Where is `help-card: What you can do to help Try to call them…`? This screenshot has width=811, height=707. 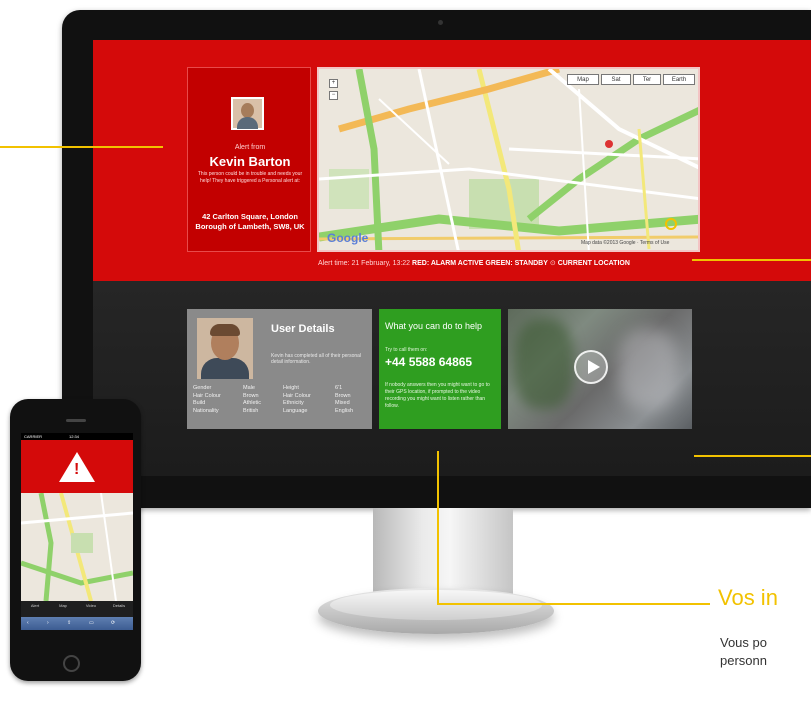
help-card: What you can do to help Try to call them… is located at coordinates (440, 369).